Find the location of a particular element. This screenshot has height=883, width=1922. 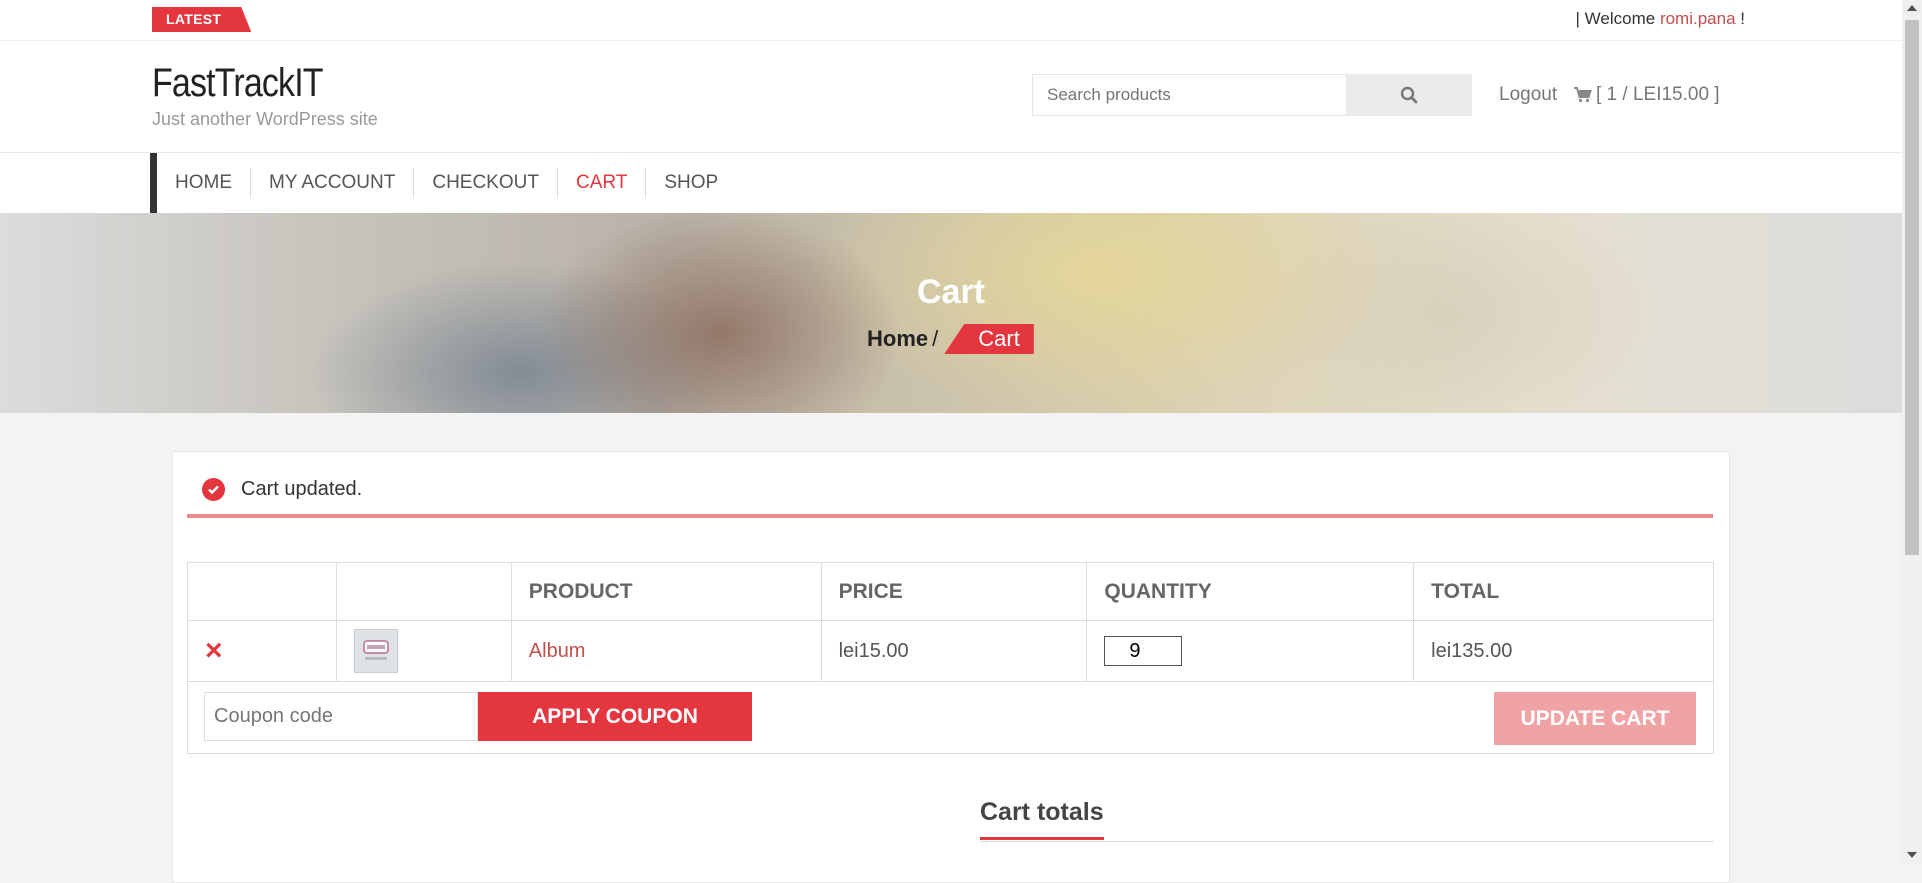

main-nav: HOME MY ACCOUNT CHECKOUT CART SHOP is located at coordinates (951, 183).